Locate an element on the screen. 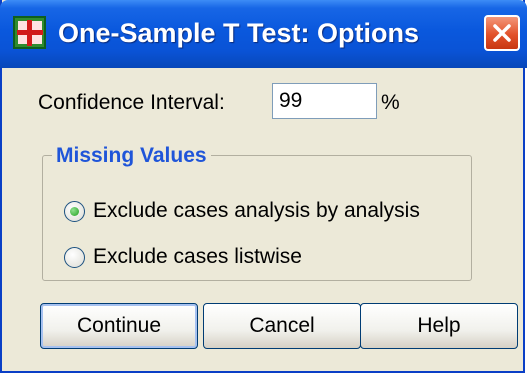  continue-button: Continue is located at coordinates (119, 326).